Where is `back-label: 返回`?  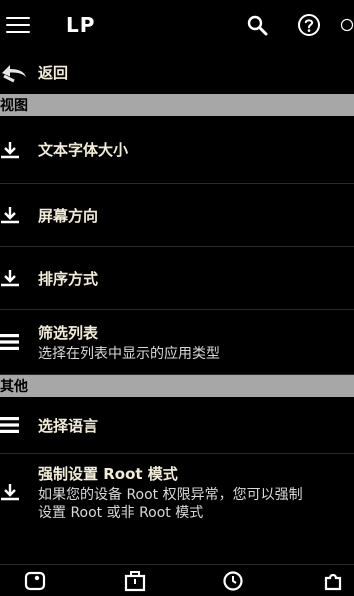 back-label: 返回 is located at coordinates (53, 72).